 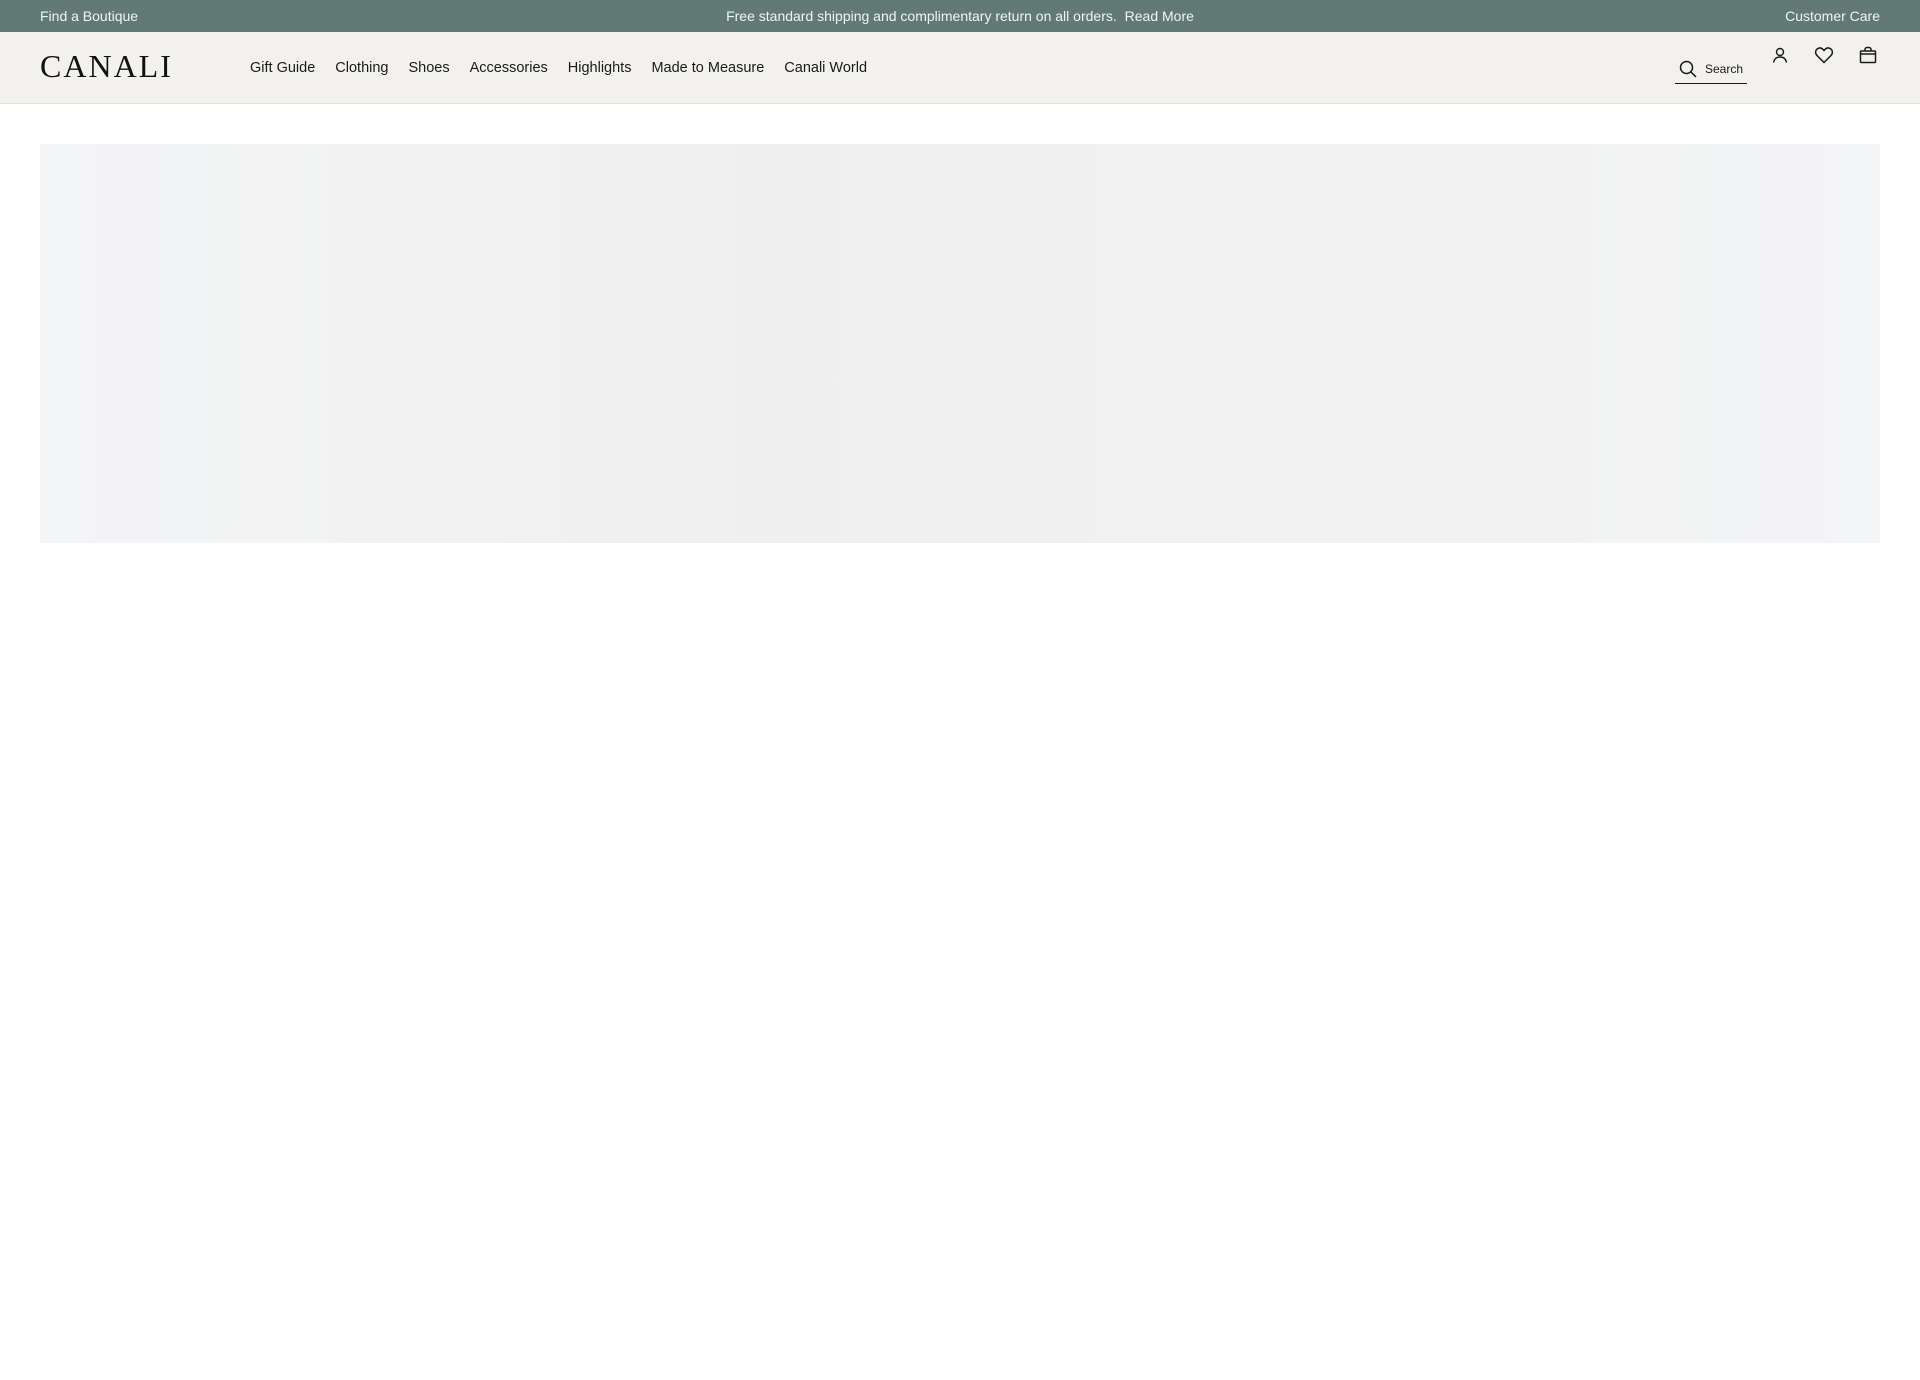 What do you see at coordinates (600, 68) in the screenshot?
I see `nav-highlights: Highlights` at bounding box center [600, 68].